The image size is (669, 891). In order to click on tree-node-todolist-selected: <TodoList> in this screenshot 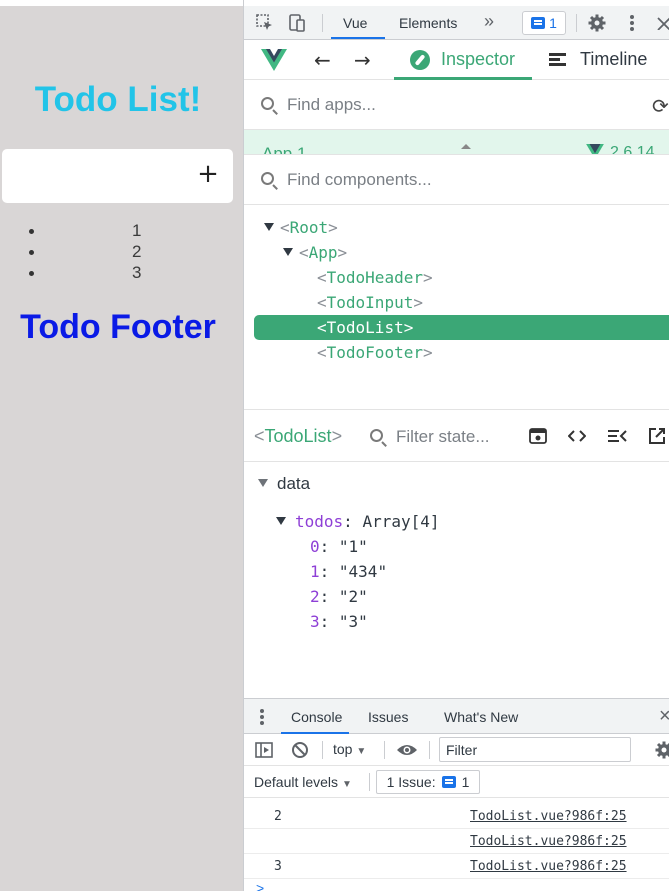, I will do `click(461, 327)`.